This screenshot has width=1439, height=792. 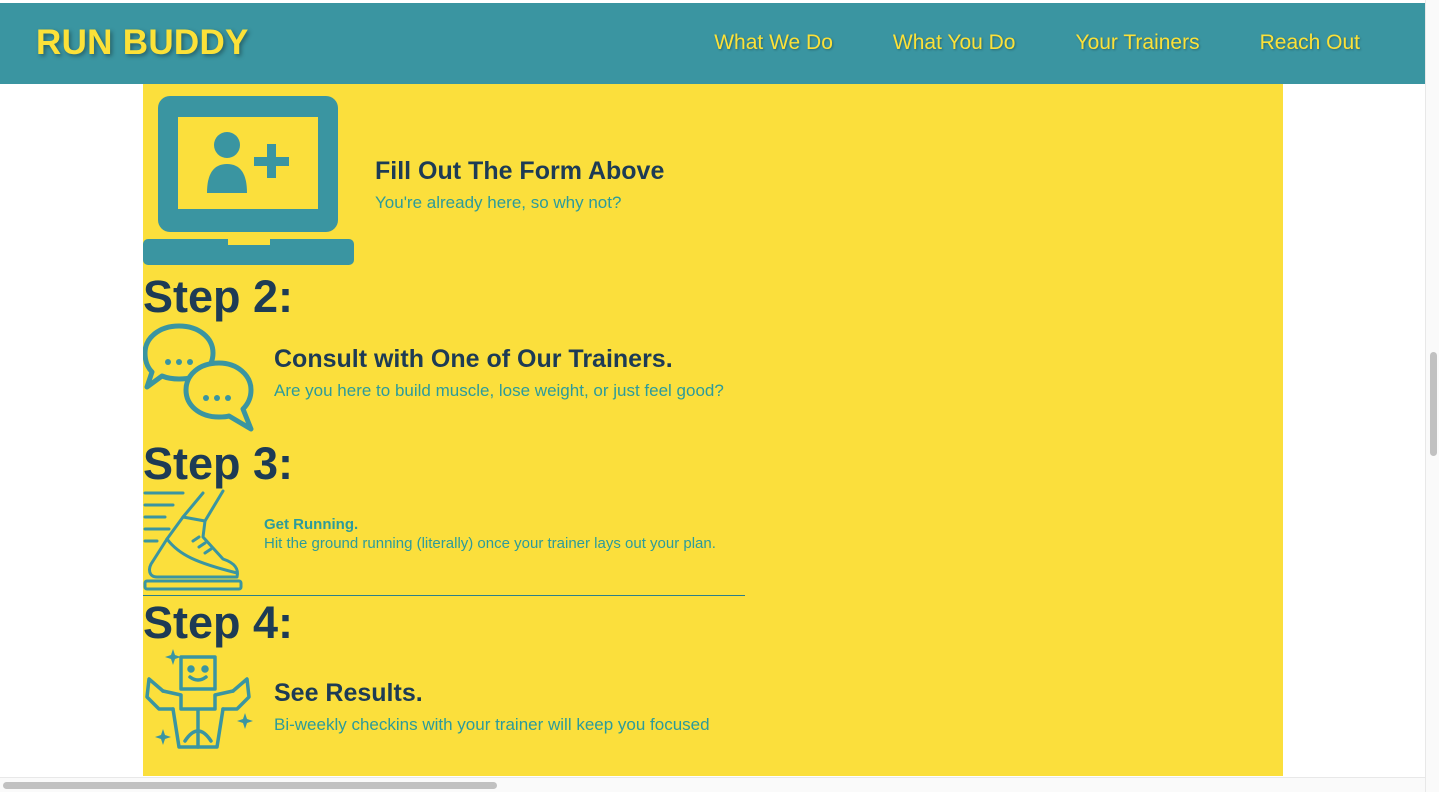 What do you see at coordinates (520, 171) in the screenshot?
I see `step1-heading: Fill Out The Form Above` at bounding box center [520, 171].